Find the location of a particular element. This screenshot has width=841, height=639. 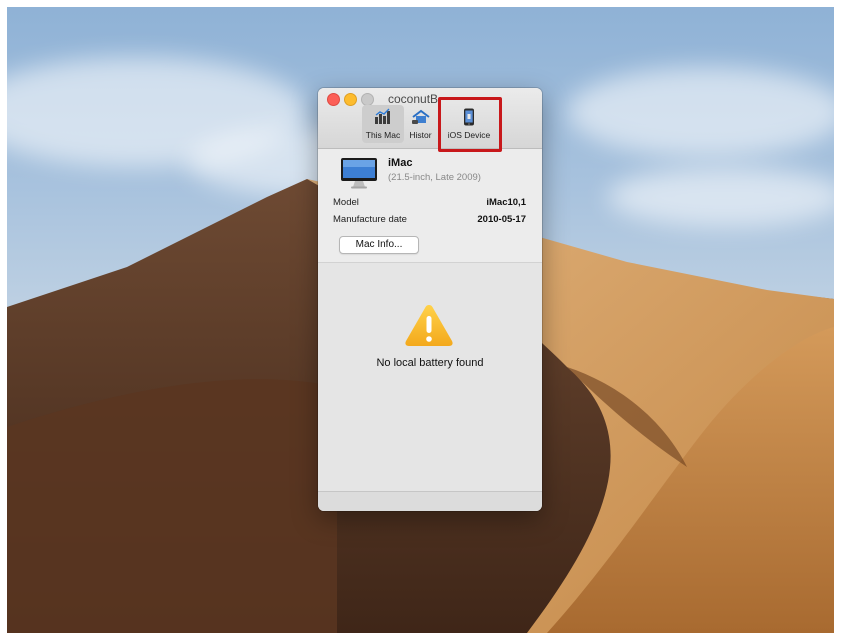

tab-this-mac: This Mac is located at coordinates (383, 124).